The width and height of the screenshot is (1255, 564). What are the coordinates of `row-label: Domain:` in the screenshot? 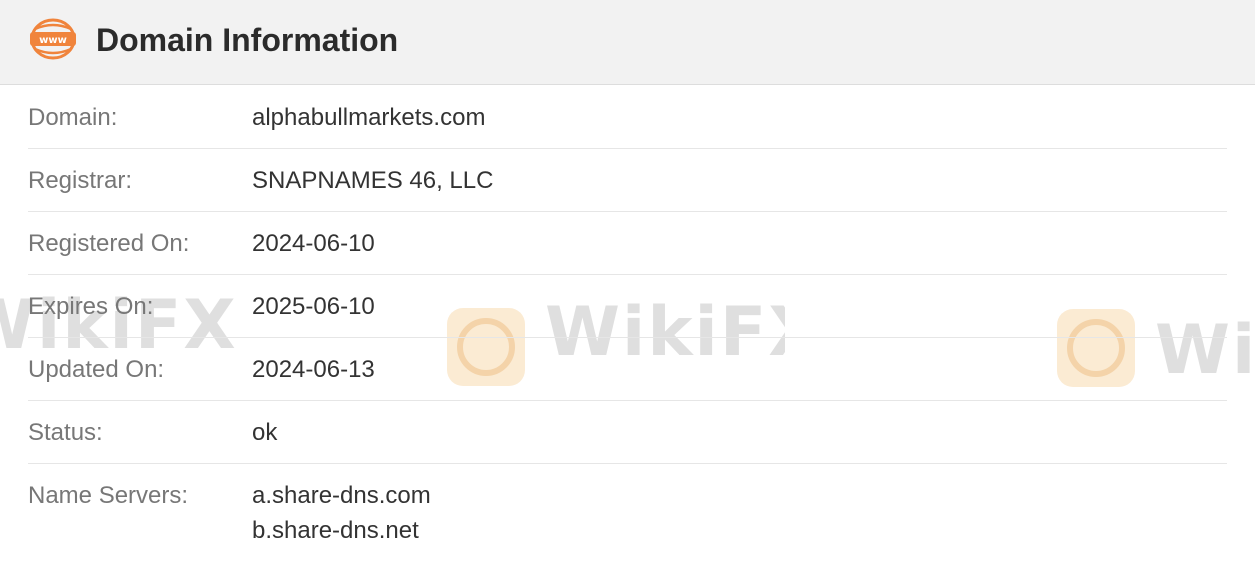 It's located at (73, 117).